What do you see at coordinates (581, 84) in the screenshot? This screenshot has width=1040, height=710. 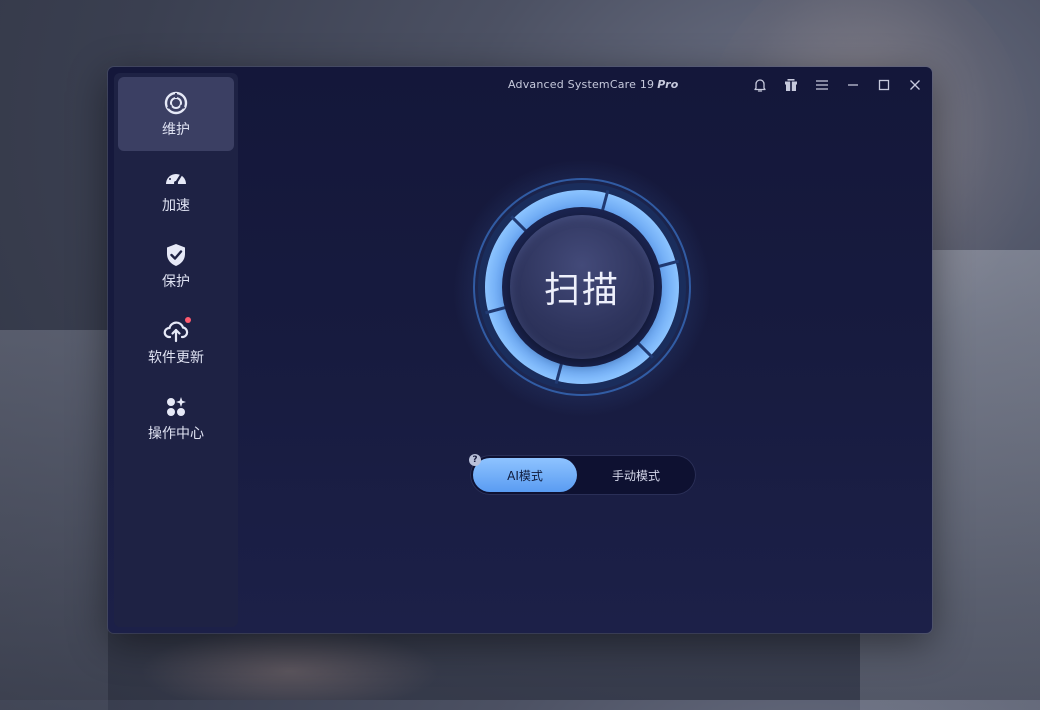 I see `app-title-text: Advanced SystemCare 19` at bounding box center [581, 84].